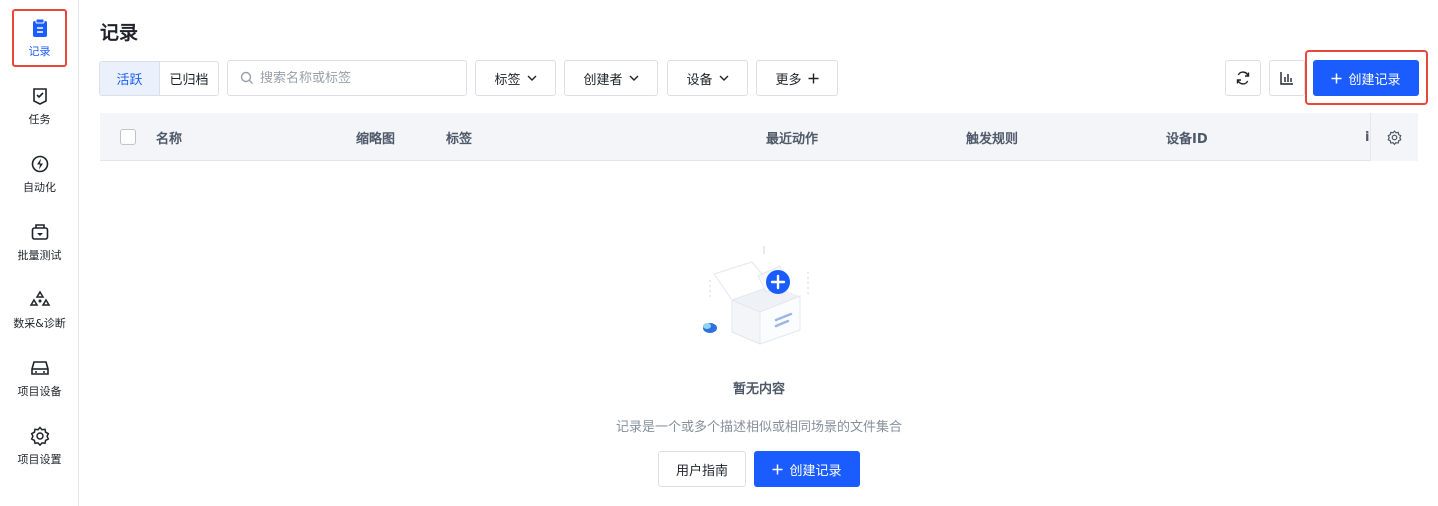 The height and width of the screenshot is (506, 1438). I want to click on empty-state-title: 暂无内容, so click(758, 389).